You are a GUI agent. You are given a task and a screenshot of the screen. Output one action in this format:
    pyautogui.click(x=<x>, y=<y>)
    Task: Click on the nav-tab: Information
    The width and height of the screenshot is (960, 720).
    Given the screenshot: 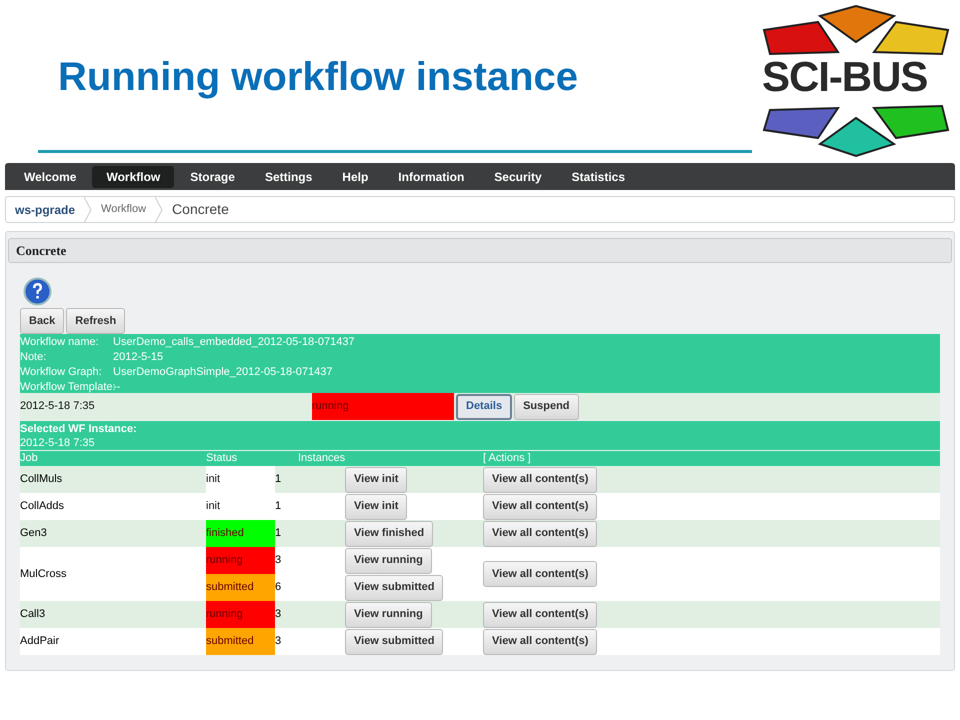 What is the action you would take?
    pyautogui.click(x=431, y=177)
    